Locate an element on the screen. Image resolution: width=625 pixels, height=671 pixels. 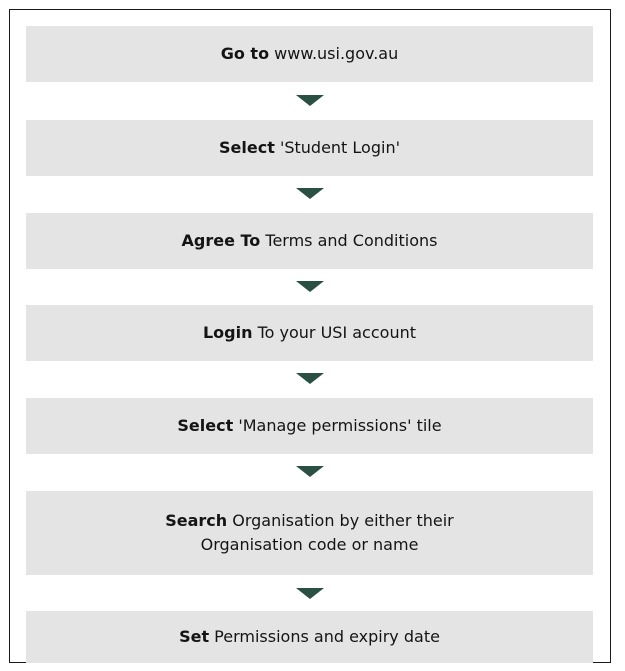
step-text: Organisation by either their is located at coordinates (340, 520).